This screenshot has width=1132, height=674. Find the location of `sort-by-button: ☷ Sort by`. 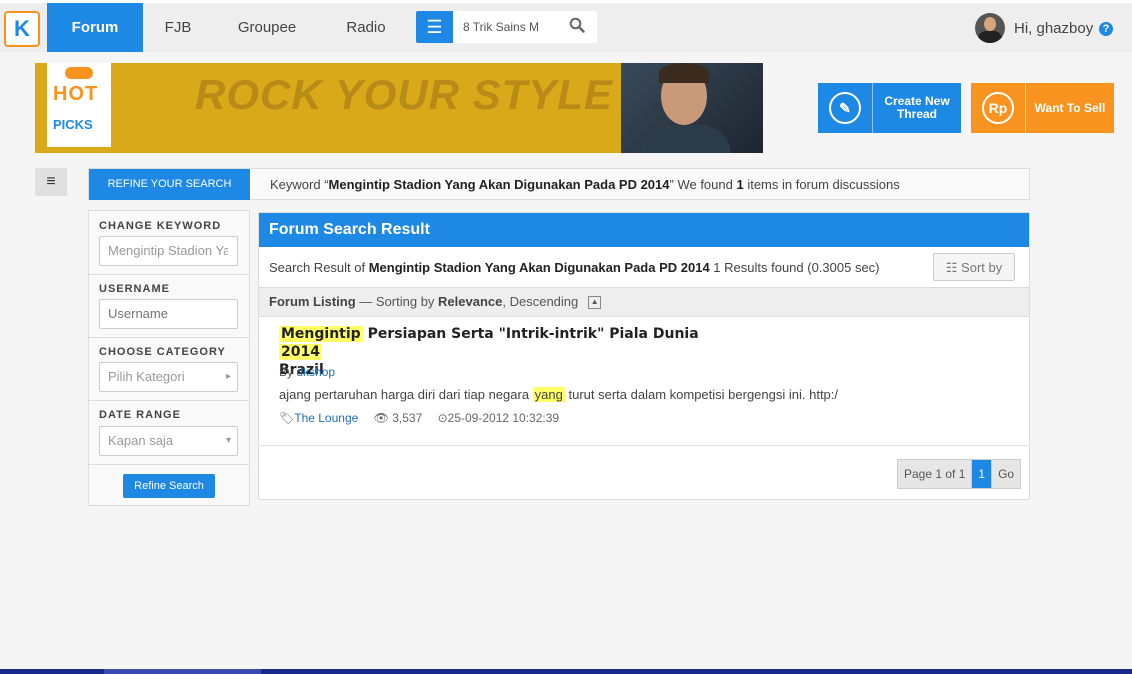

sort-by-button: ☷ Sort by is located at coordinates (974, 267).